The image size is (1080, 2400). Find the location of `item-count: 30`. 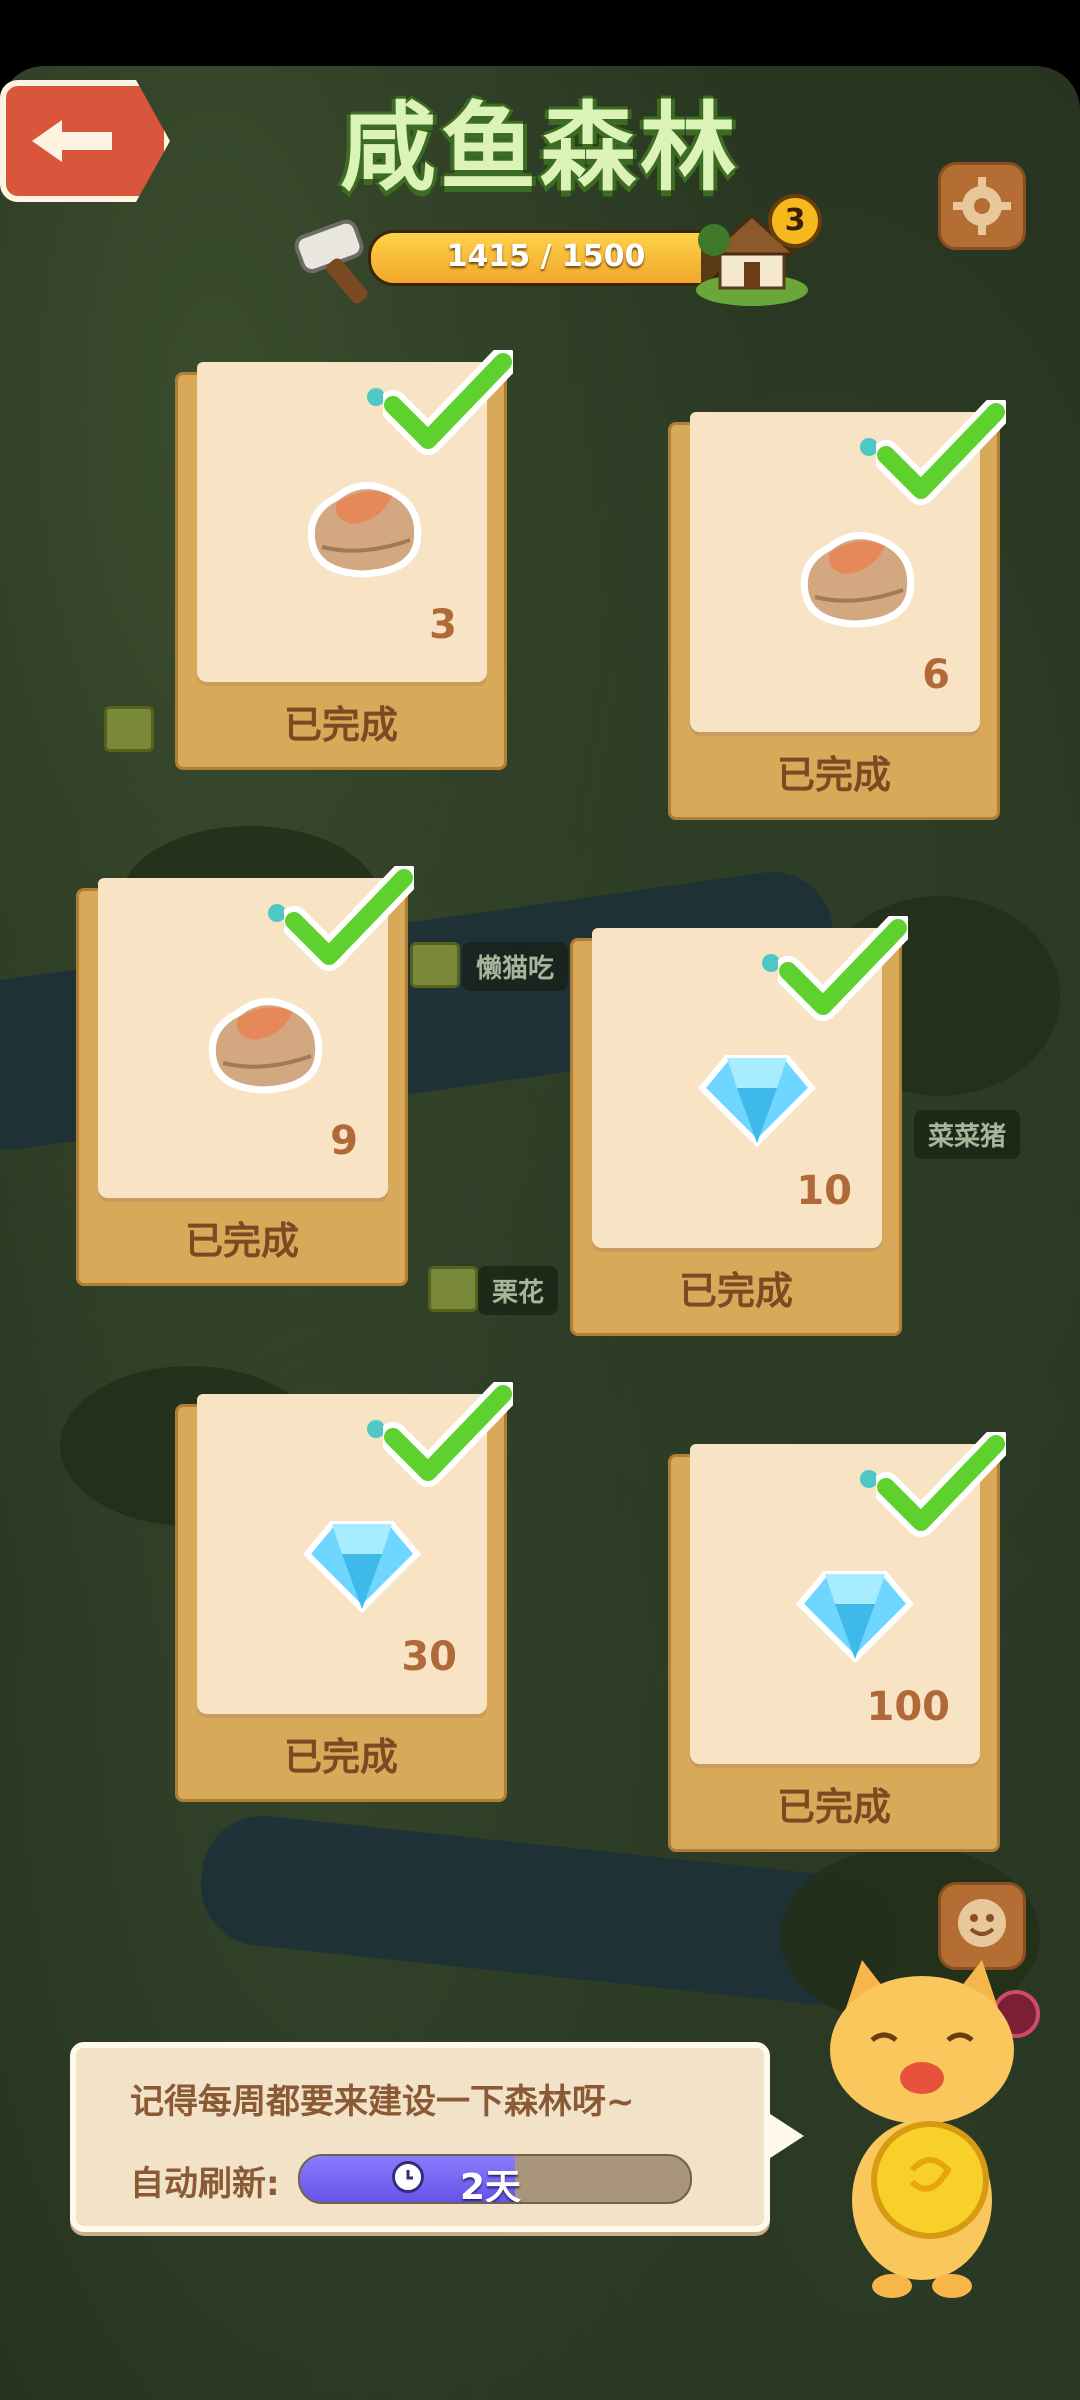

item-count: 30 is located at coordinates (429, 1657).